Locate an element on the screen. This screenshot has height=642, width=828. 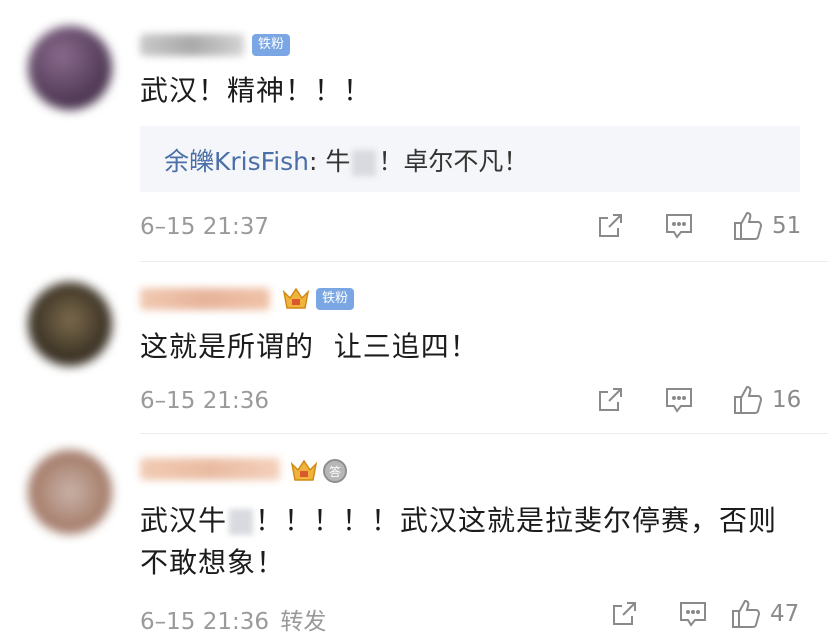
reply-box: 余皪KrisFish: 牛 ！卓尔不凡！ is located at coordinates (470, 159).